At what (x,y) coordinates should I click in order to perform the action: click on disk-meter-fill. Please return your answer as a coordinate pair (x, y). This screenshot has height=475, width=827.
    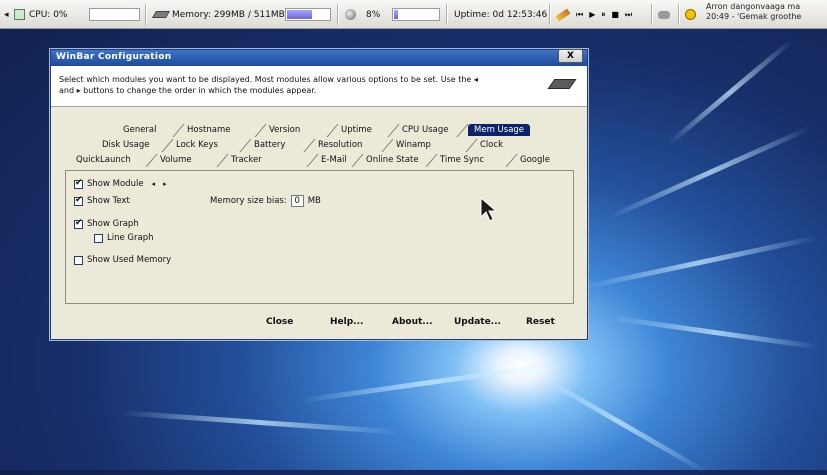
    Looking at the image, I should click on (396, 14).